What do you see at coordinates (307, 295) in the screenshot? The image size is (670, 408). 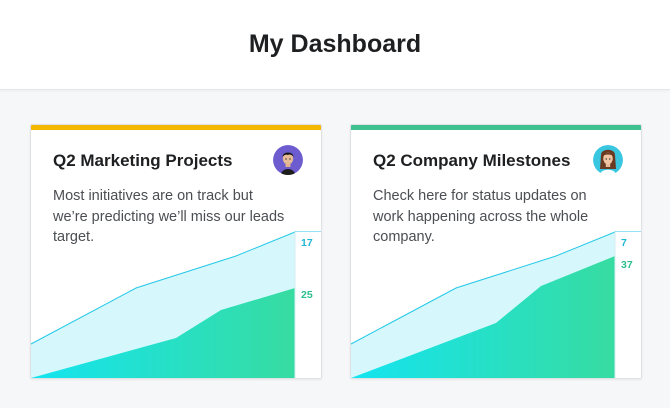 I see `completed-value-label: 25` at bounding box center [307, 295].